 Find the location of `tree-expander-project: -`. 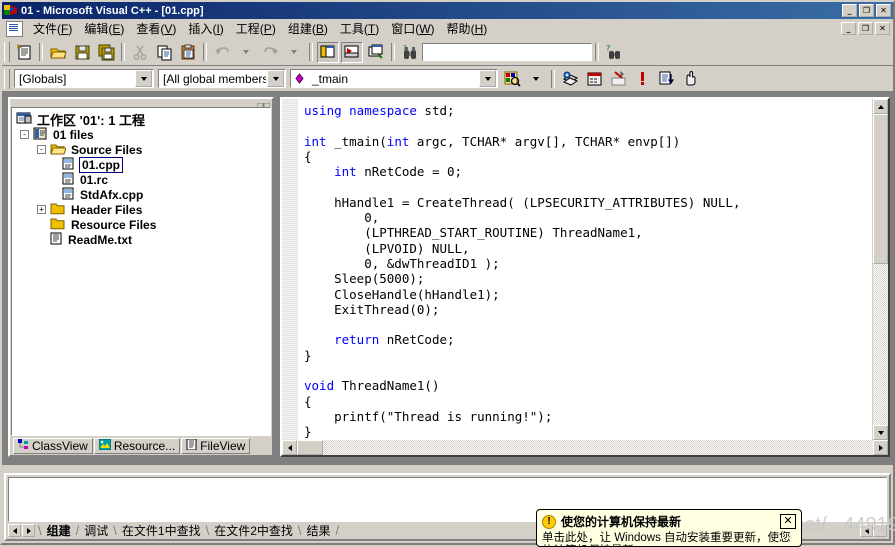

tree-expander-project: - is located at coordinates (24, 134).